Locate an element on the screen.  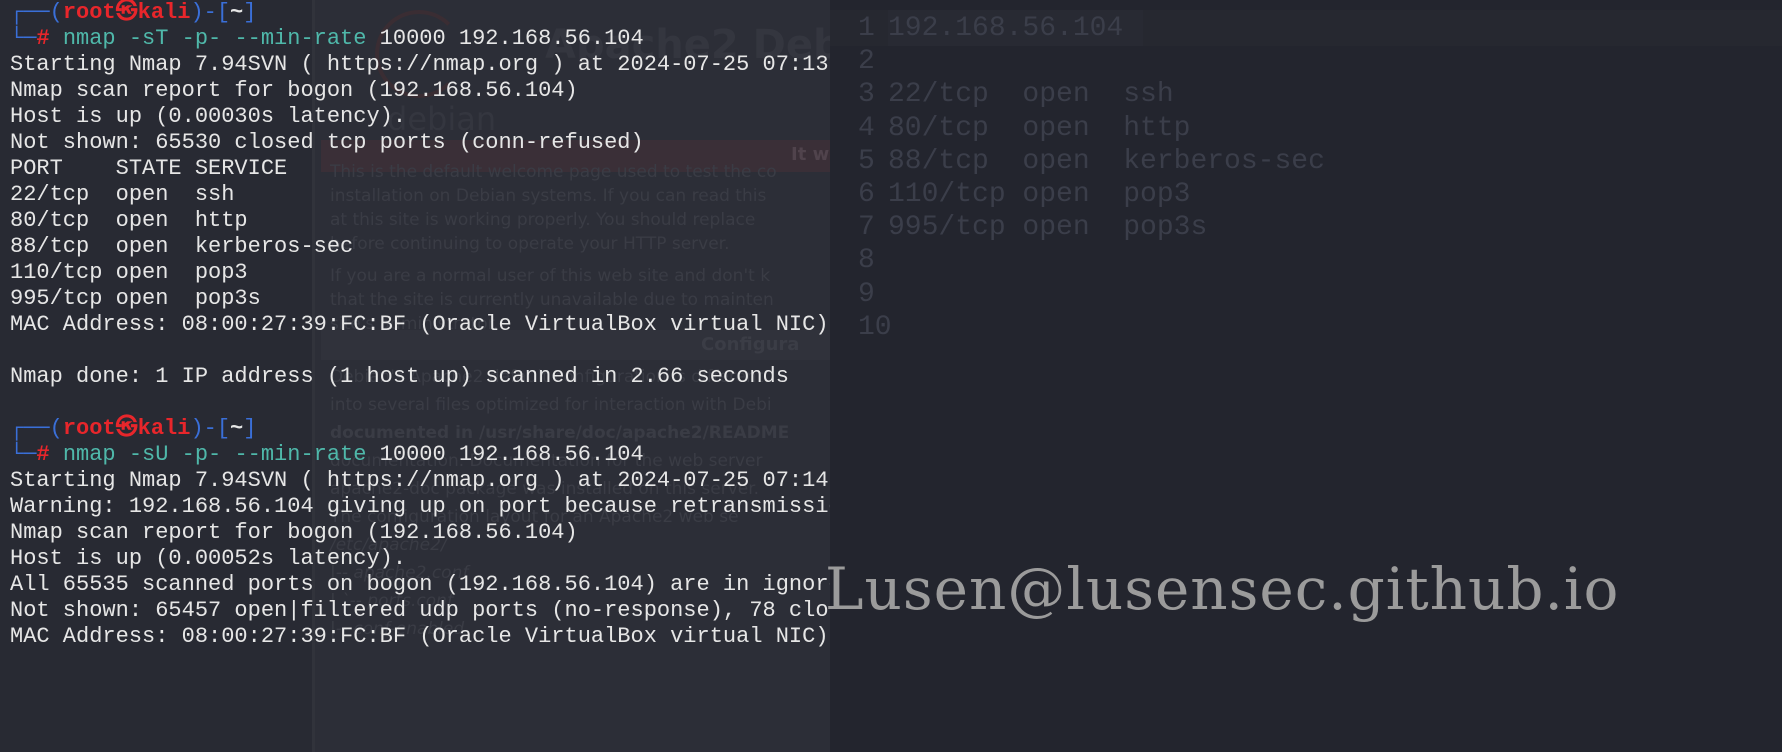
line-number: 2 is located at coordinates (866, 62).